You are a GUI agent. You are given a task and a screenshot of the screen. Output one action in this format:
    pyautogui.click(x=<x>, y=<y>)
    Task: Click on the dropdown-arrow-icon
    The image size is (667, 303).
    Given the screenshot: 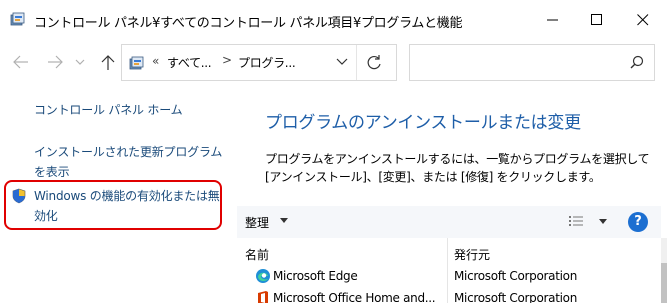 What is the action you would take?
    pyautogui.click(x=284, y=221)
    